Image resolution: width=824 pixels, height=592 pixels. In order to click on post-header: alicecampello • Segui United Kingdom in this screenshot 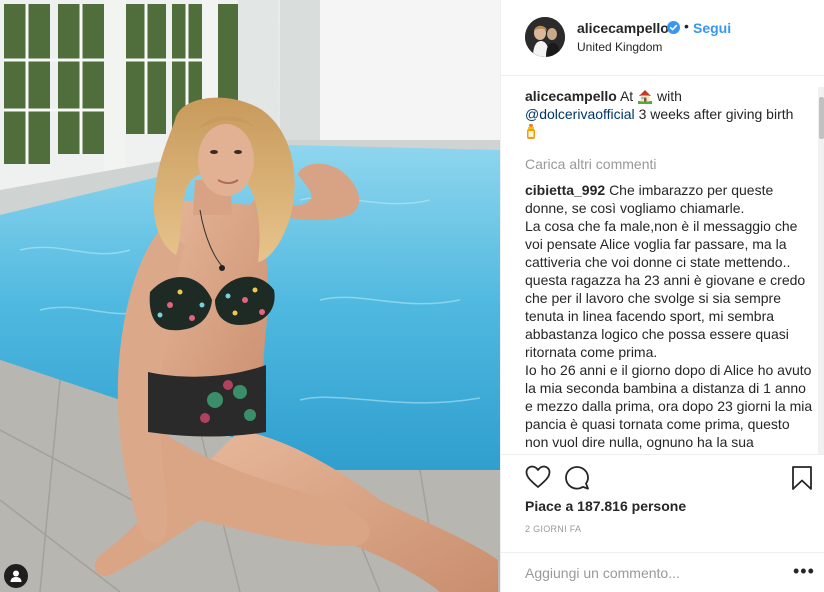, I will do `click(662, 38)`.